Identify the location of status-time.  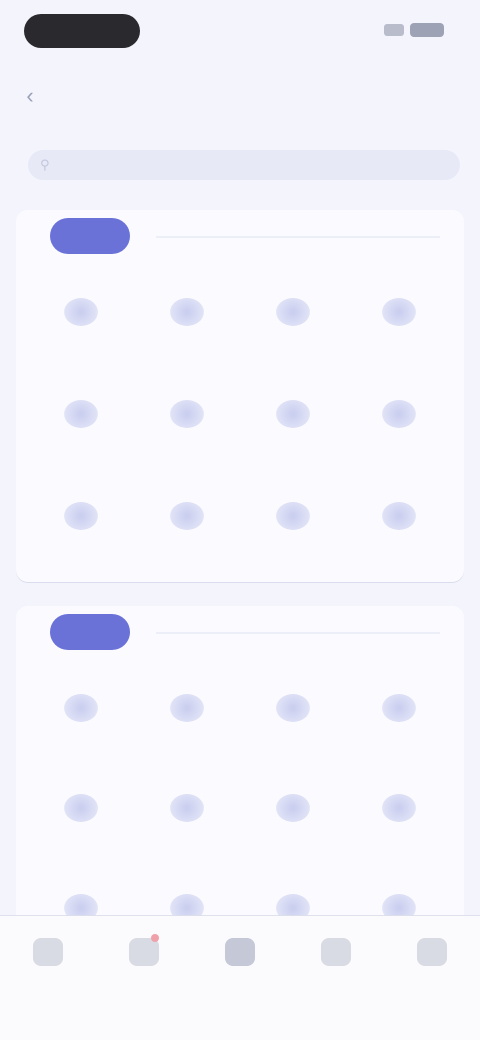
(82, 31).